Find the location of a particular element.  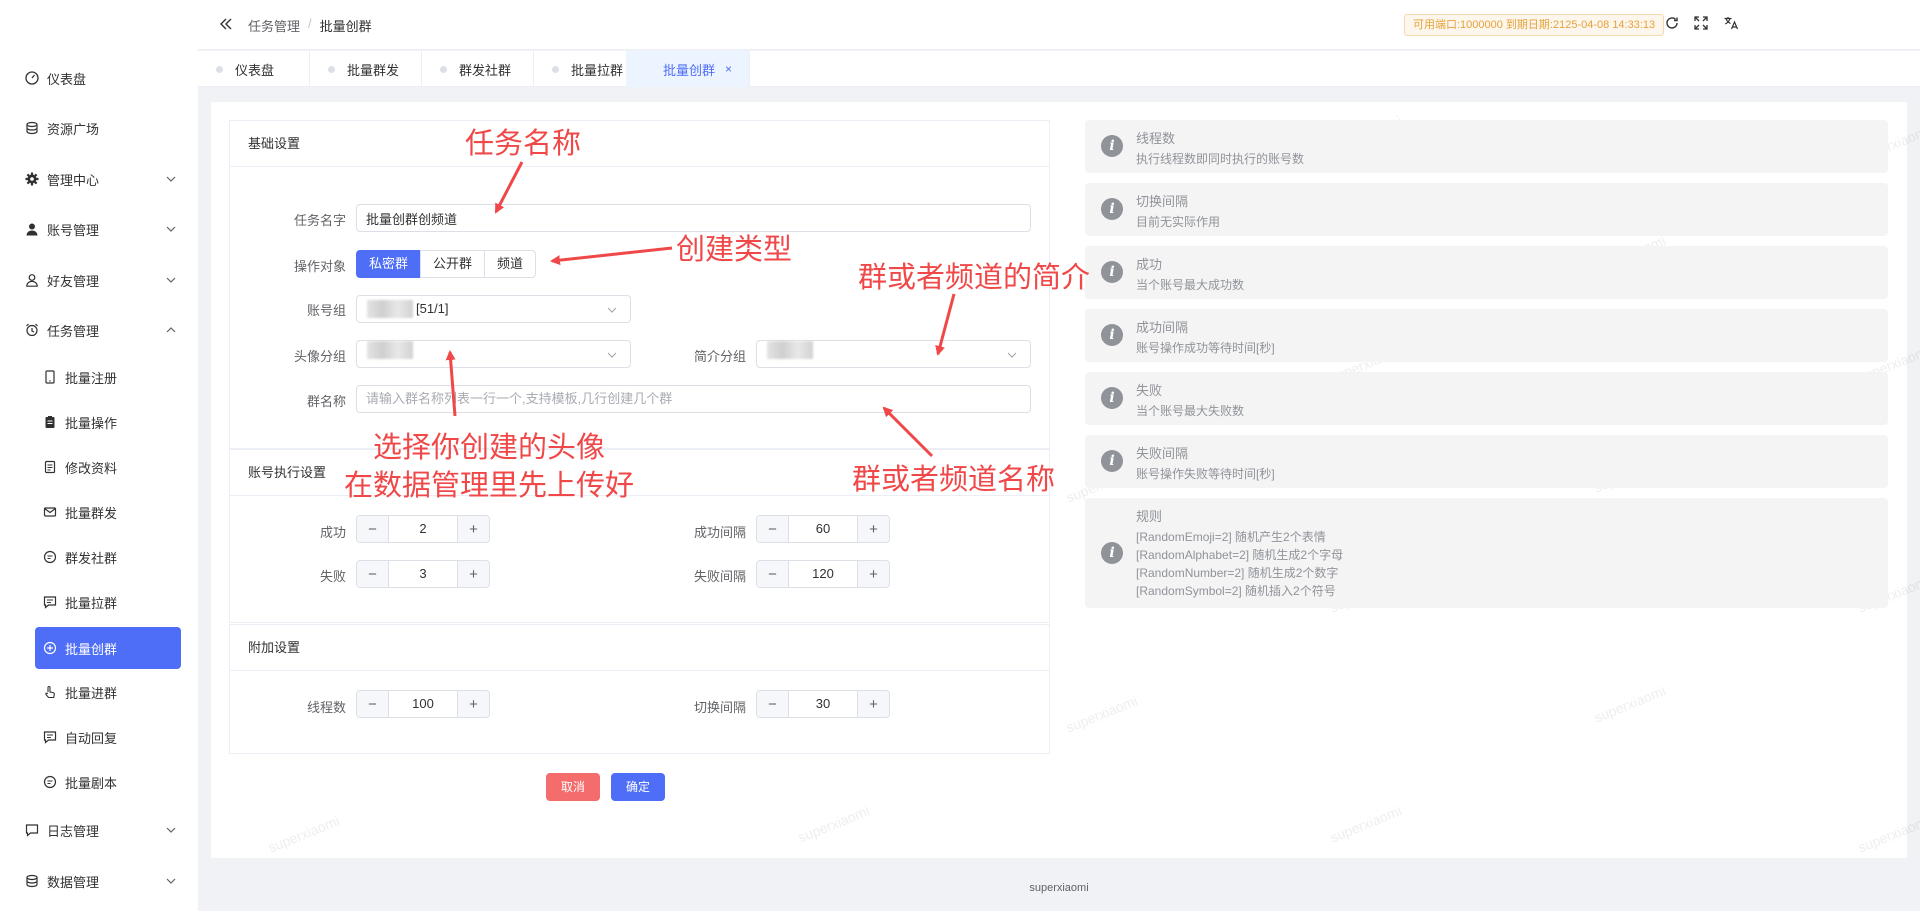

translate-icon is located at coordinates (1731, 23).